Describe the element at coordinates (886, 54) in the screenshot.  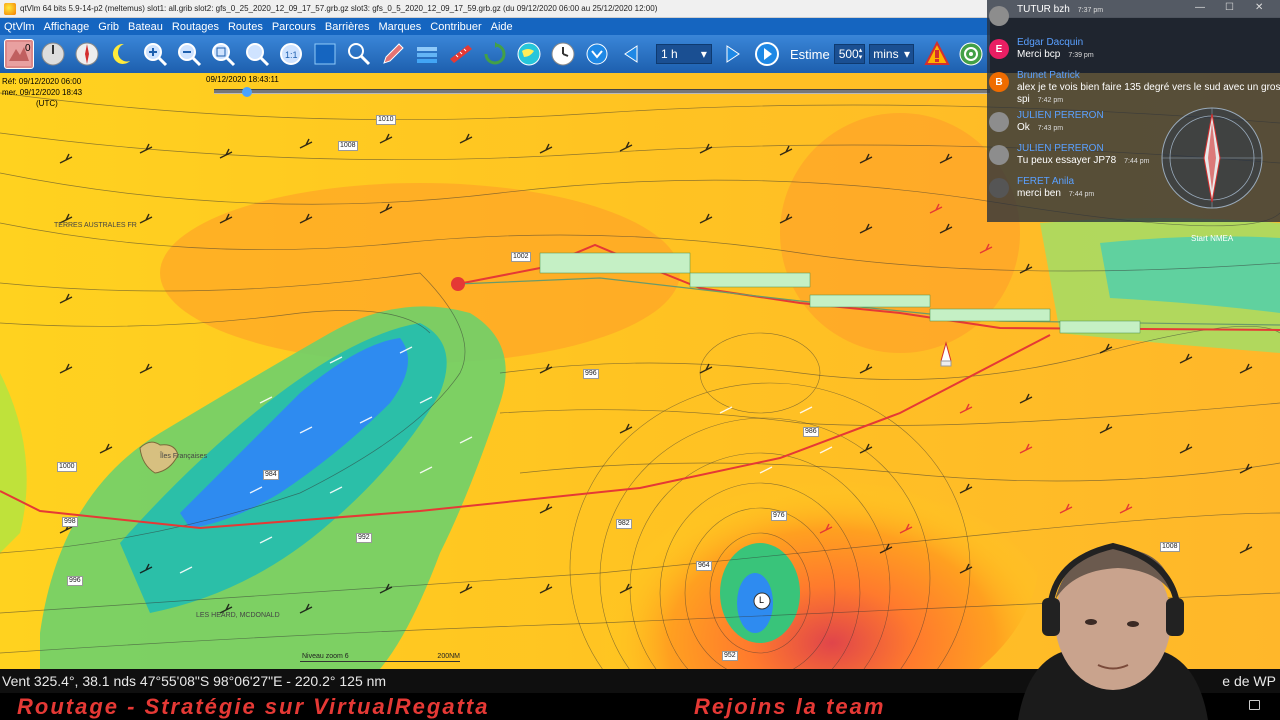
I see `estime-unit-value: mins` at that location.